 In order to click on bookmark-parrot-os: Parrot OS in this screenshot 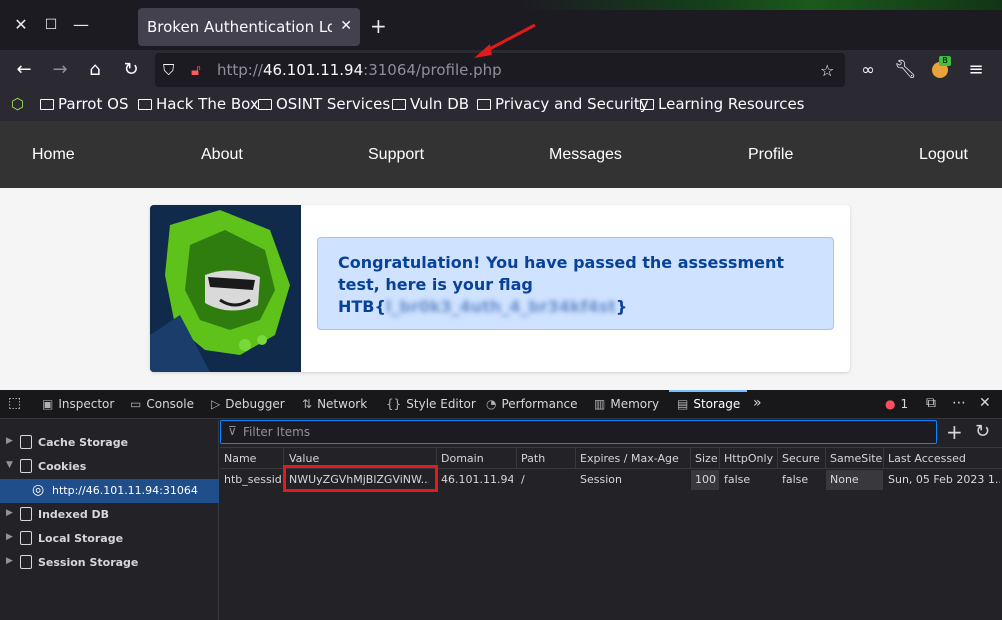, I will do `click(84, 104)`.